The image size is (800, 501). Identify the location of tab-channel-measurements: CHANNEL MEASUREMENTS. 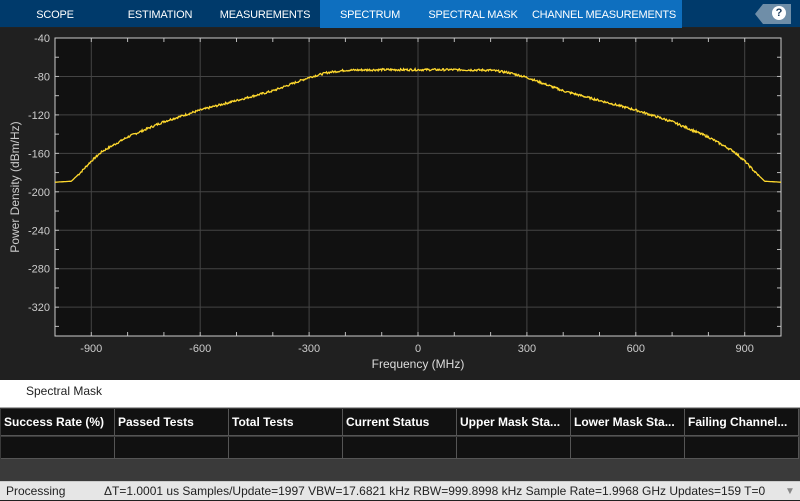
(604, 14).